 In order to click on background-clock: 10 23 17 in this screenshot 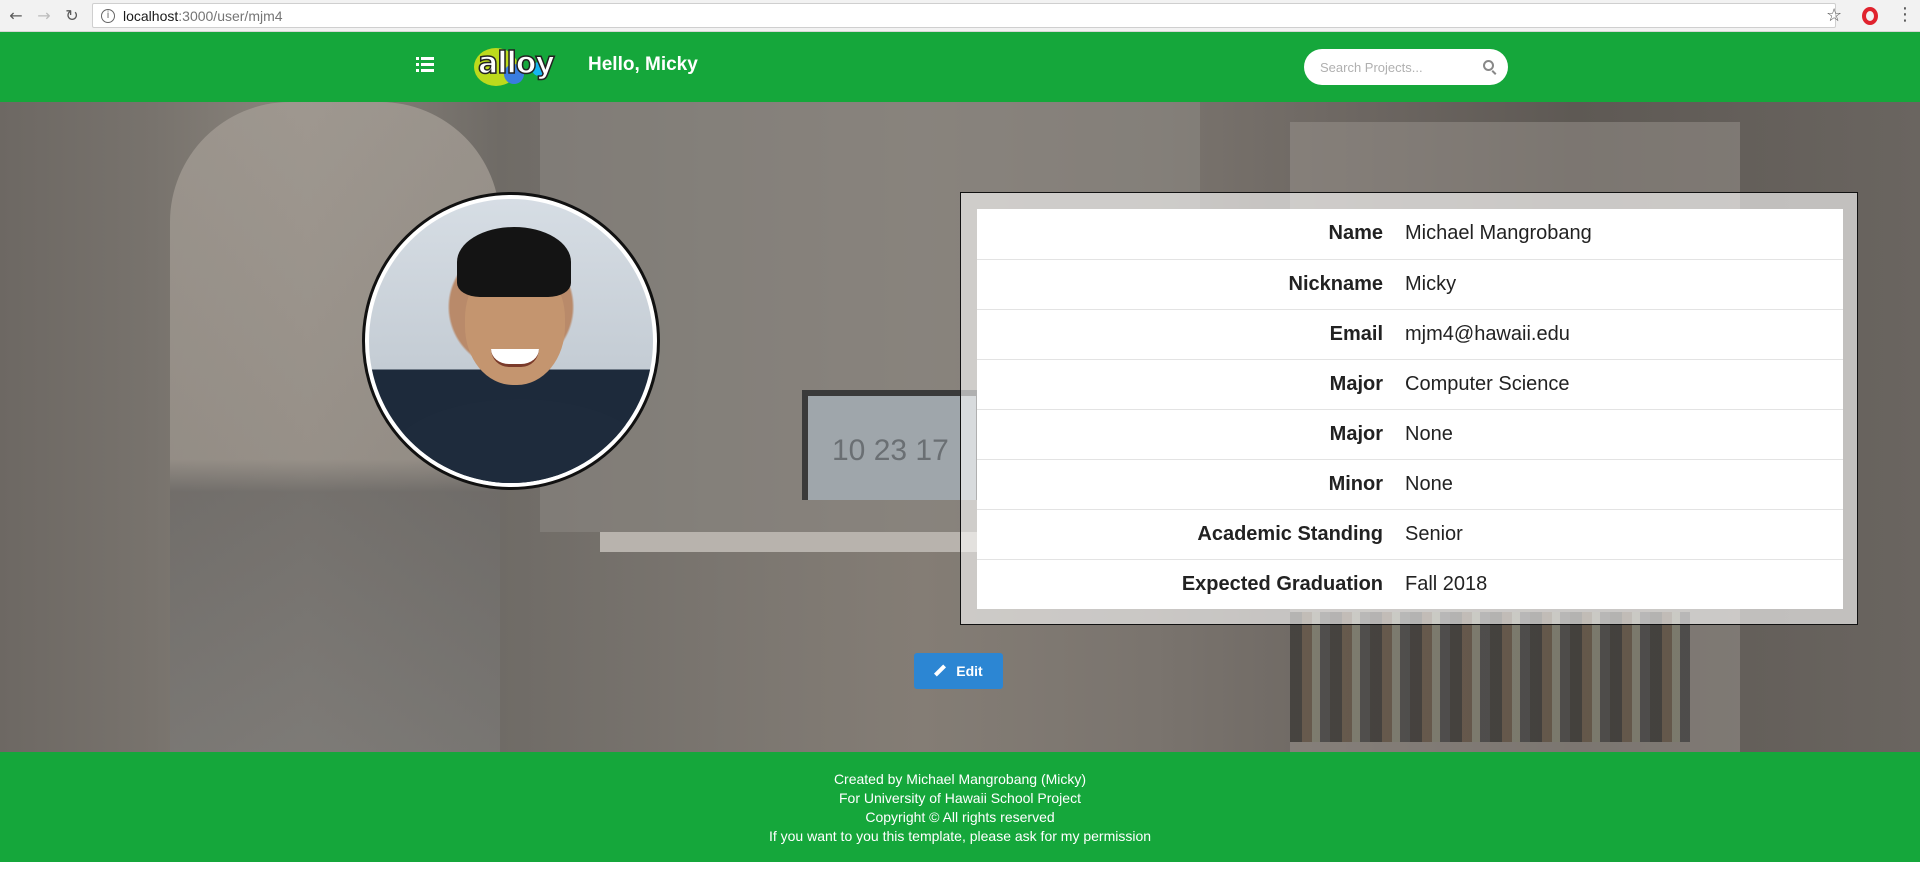, I will do `click(890, 450)`.